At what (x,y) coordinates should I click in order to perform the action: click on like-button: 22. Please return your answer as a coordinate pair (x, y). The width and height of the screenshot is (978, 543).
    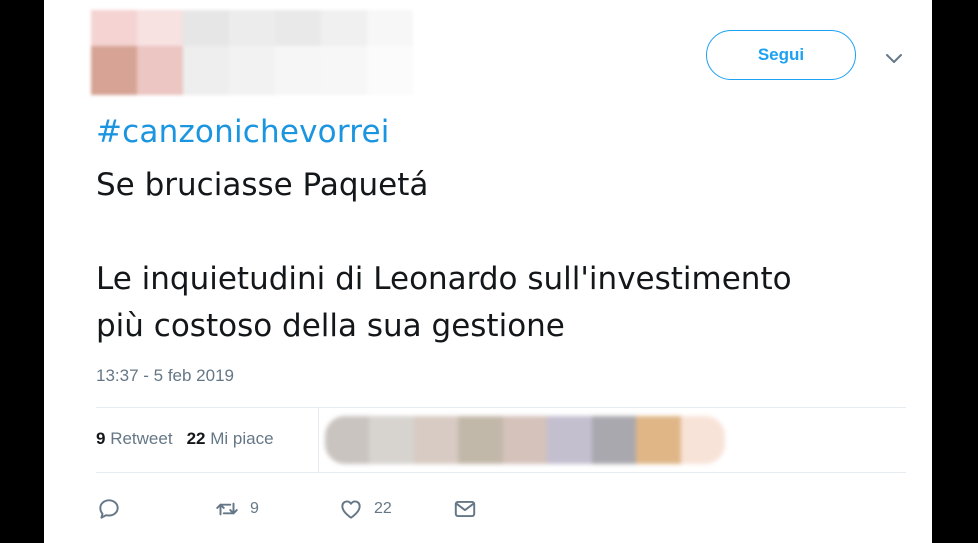
    Looking at the image, I should click on (395, 509).